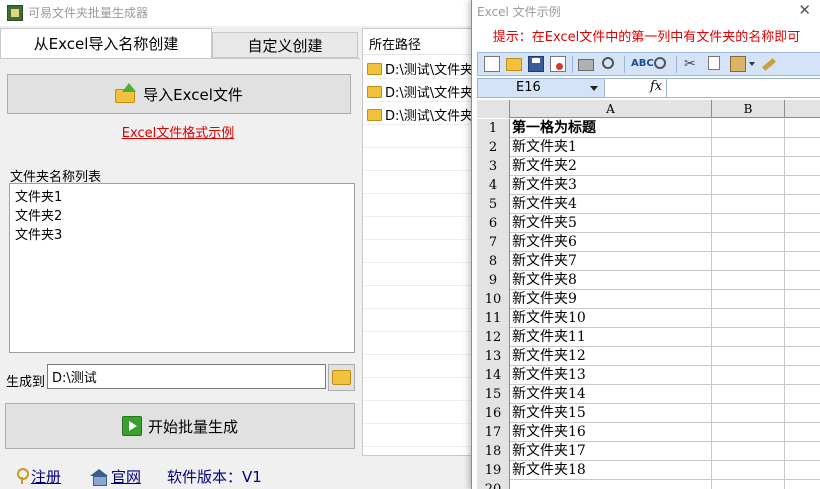 Image resolution: width=820 pixels, height=489 pixels. Describe the element at coordinates (611, 356) in the screenshot. I see `cell-a: 新文件夹12` at that location.